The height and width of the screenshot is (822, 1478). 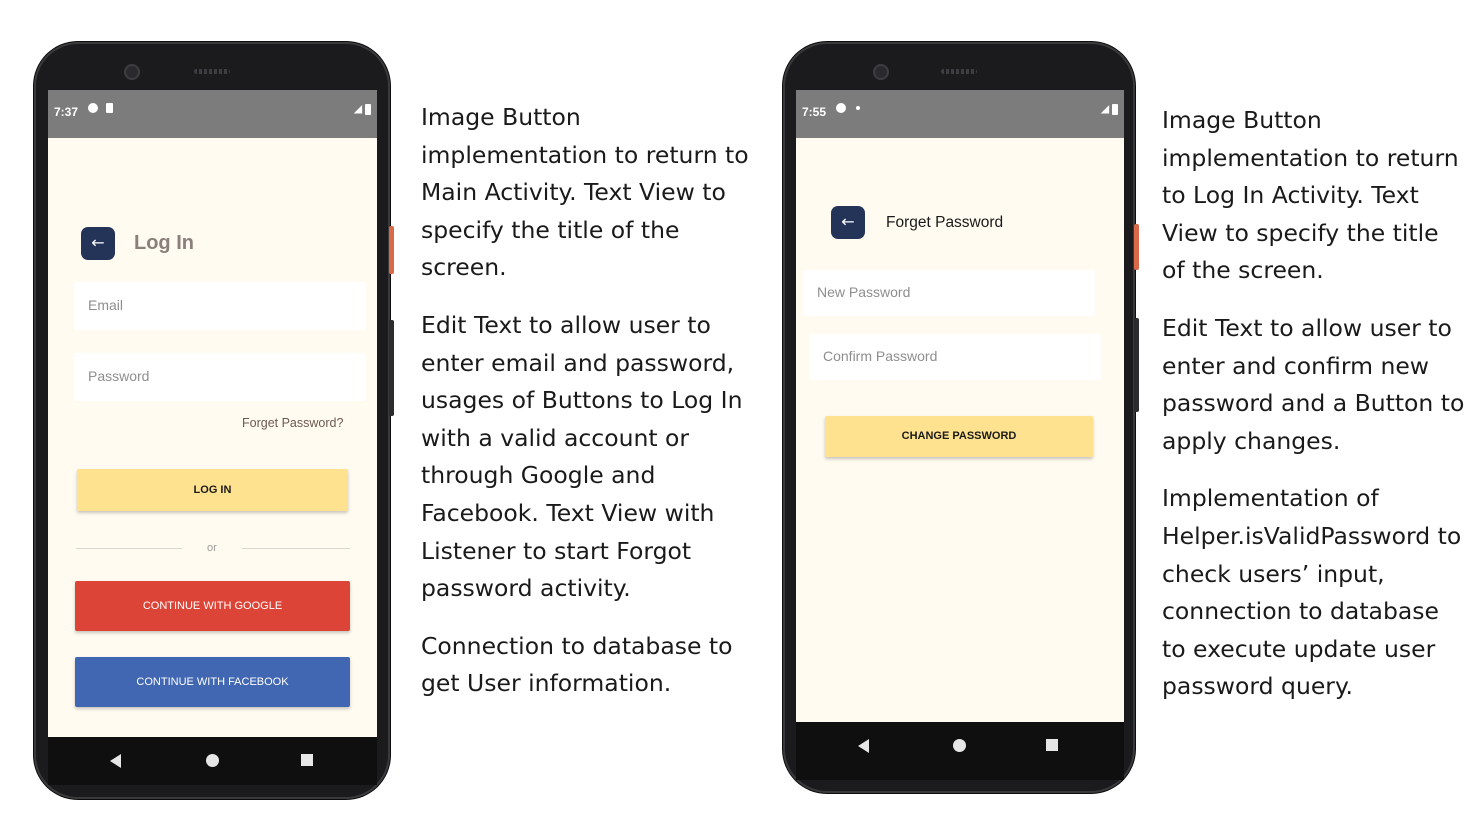 I want to click on password-field: Password, so click(x=220, y=377).